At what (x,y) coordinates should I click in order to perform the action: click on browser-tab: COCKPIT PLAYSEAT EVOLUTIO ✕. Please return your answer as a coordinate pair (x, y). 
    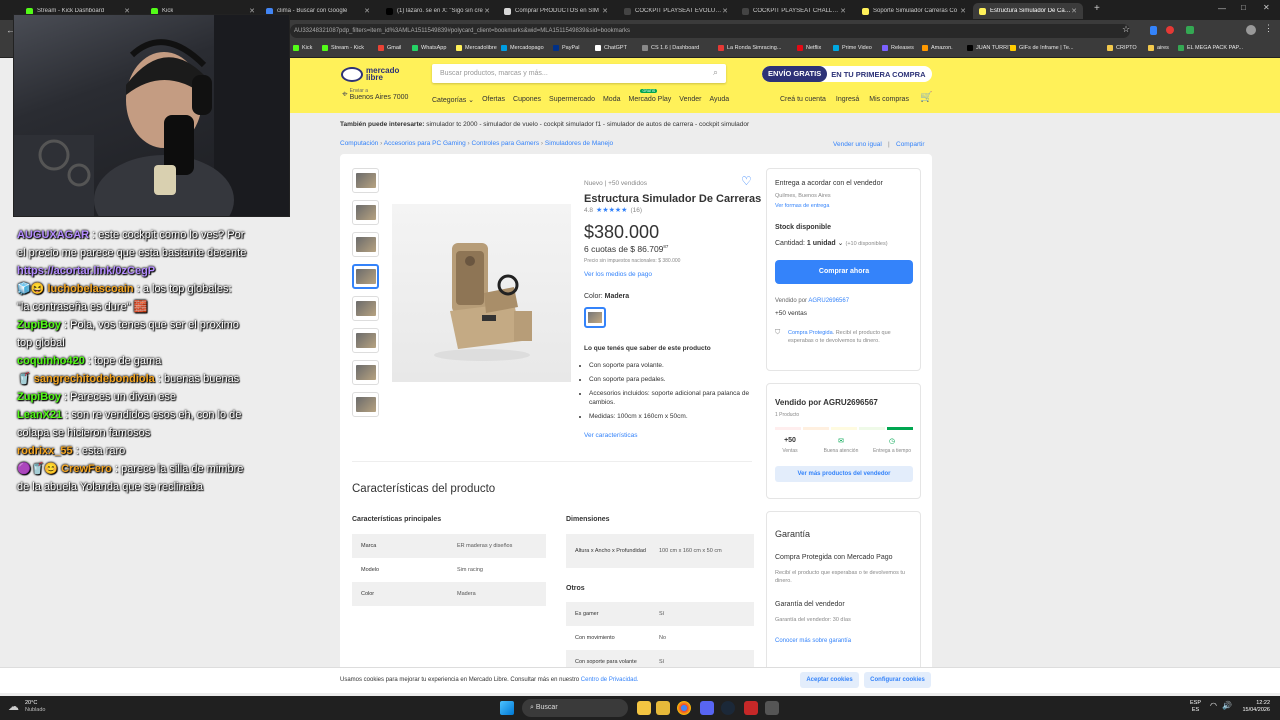
    Looking at the image, I should click on (676, 11).